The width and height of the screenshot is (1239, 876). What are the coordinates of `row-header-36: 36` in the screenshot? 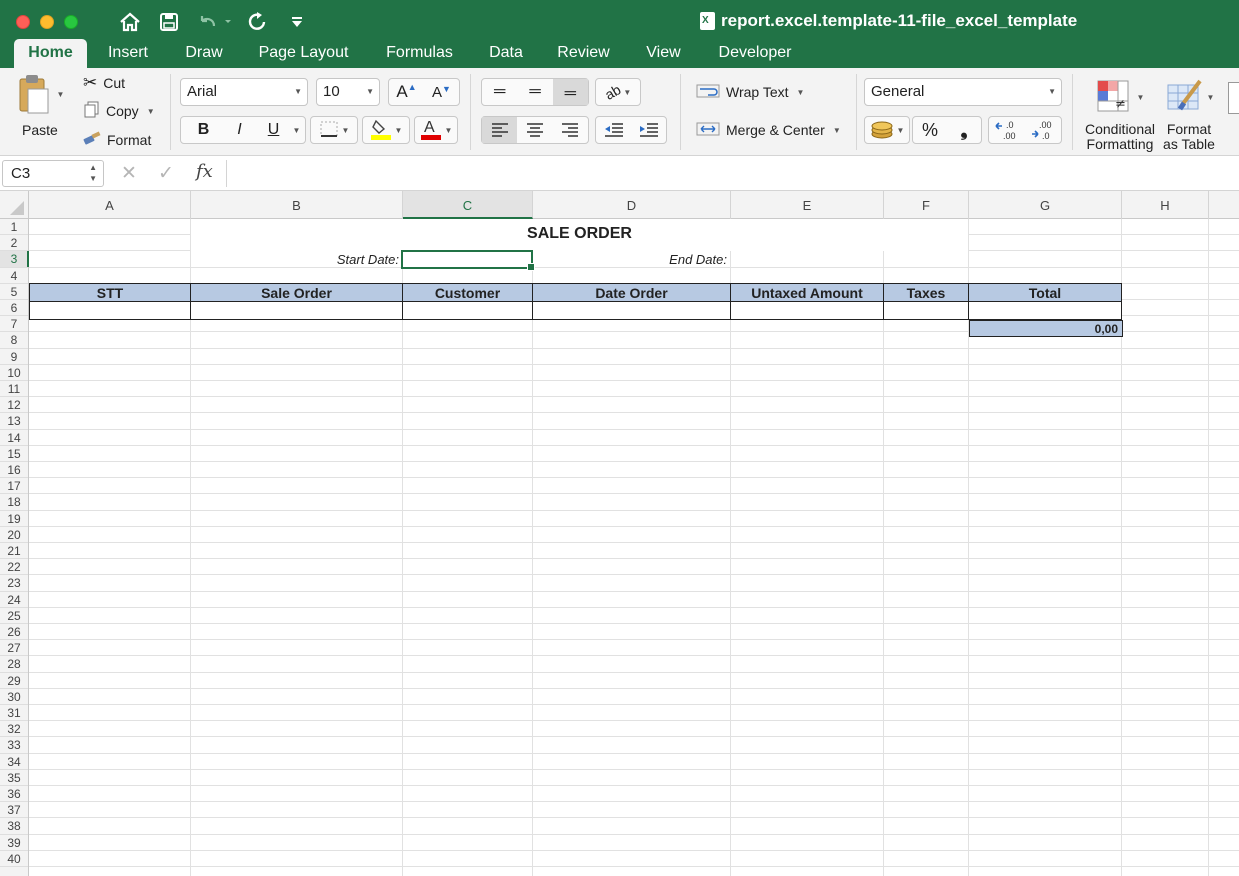 It's located at (14, 794).